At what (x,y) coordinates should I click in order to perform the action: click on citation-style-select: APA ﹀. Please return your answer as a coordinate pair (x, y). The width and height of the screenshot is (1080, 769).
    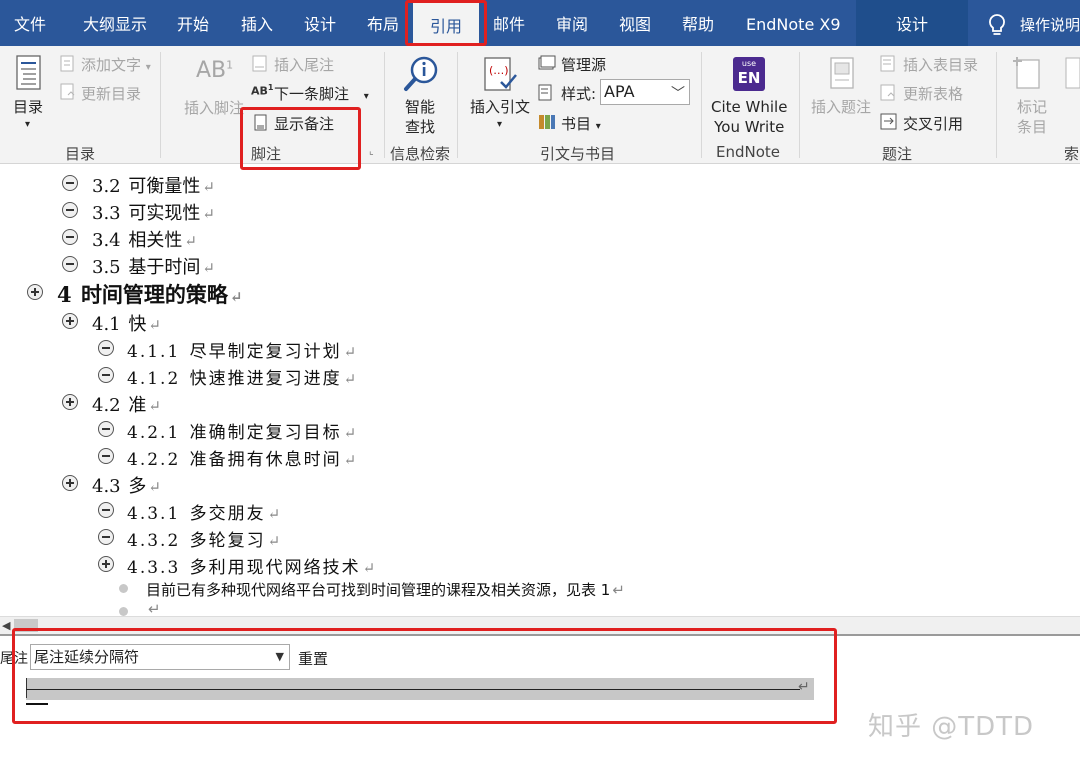
    Looking at the image, I should click on (645, 92).